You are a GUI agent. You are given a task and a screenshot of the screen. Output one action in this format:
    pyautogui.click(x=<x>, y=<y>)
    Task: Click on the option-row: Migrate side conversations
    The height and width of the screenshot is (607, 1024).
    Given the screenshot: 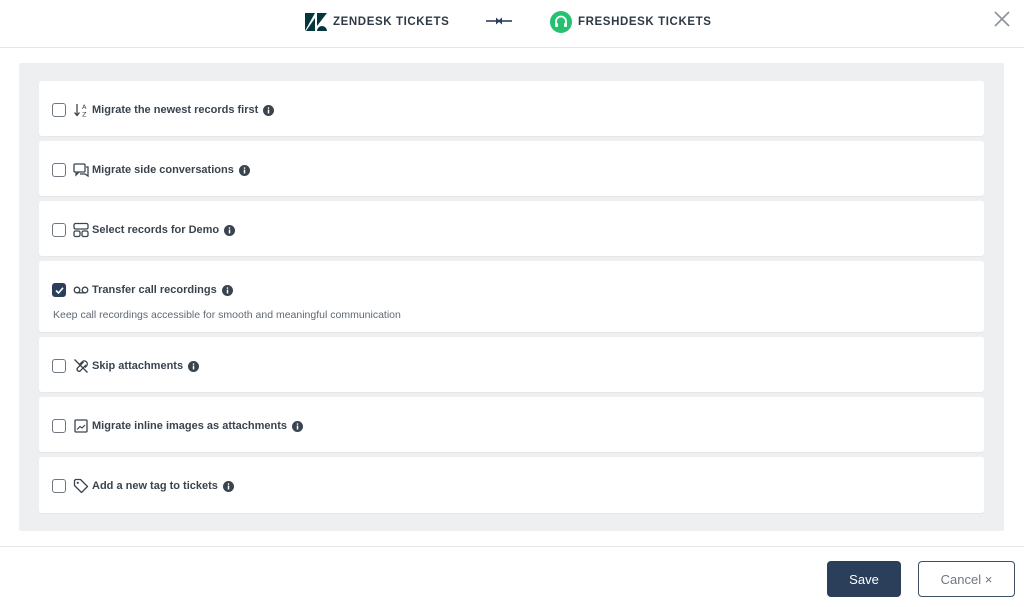 What is the action you would take?
    pyautogui.click(x=151, y=170)
    